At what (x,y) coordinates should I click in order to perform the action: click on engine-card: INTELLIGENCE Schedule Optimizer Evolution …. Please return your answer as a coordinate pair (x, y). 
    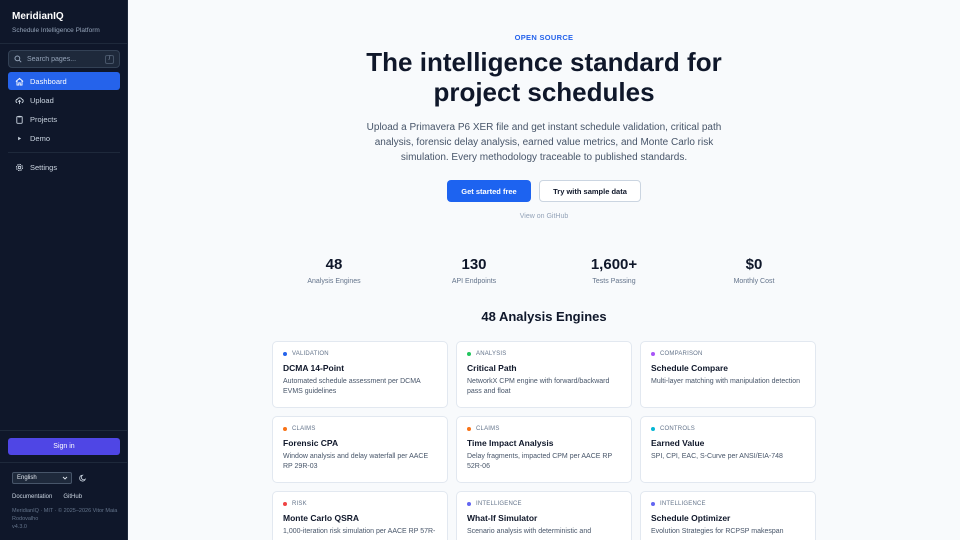
    Looking at the image, I should click on (728, 515).